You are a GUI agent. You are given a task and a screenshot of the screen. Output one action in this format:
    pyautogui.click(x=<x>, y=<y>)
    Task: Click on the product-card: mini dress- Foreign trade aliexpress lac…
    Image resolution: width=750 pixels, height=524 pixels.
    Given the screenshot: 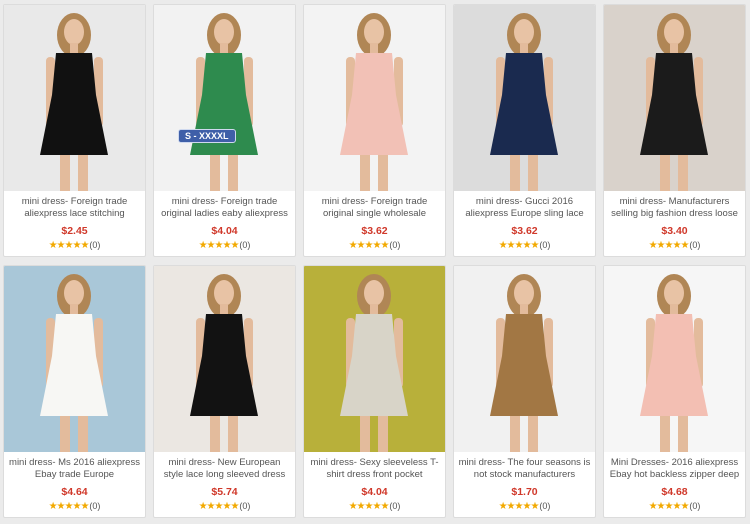 What is the action you would take?
    pyautogui.click(x=74, y=130)
    